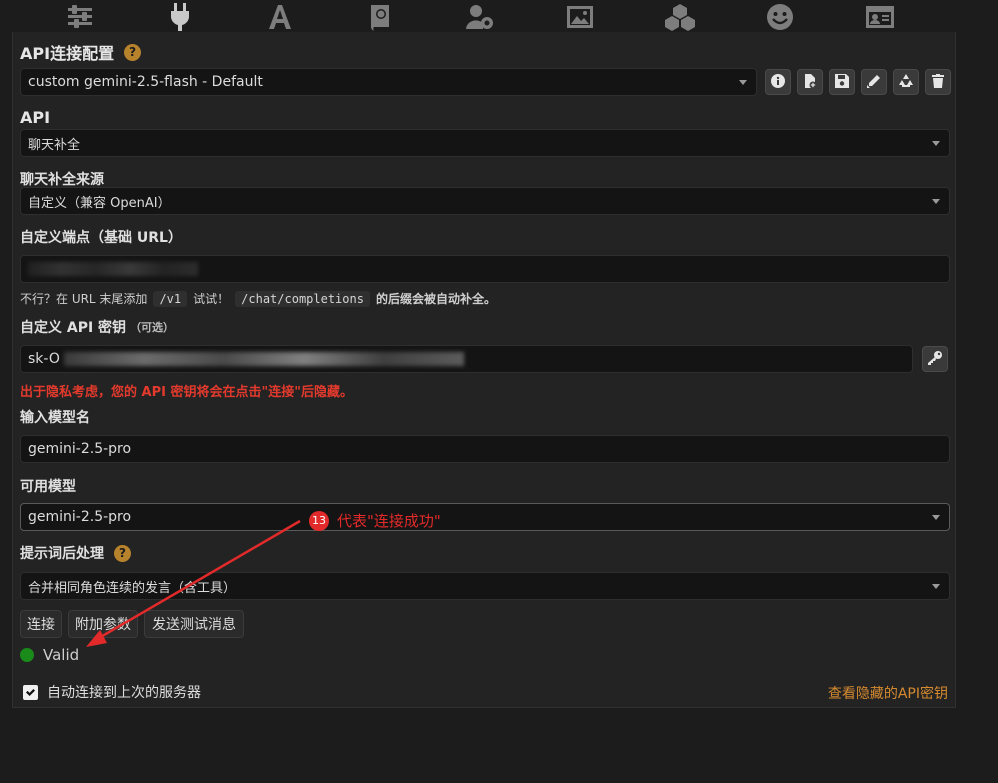 This screenshot has height=783, width=998. I want to click on key-button, so click(935, 359).